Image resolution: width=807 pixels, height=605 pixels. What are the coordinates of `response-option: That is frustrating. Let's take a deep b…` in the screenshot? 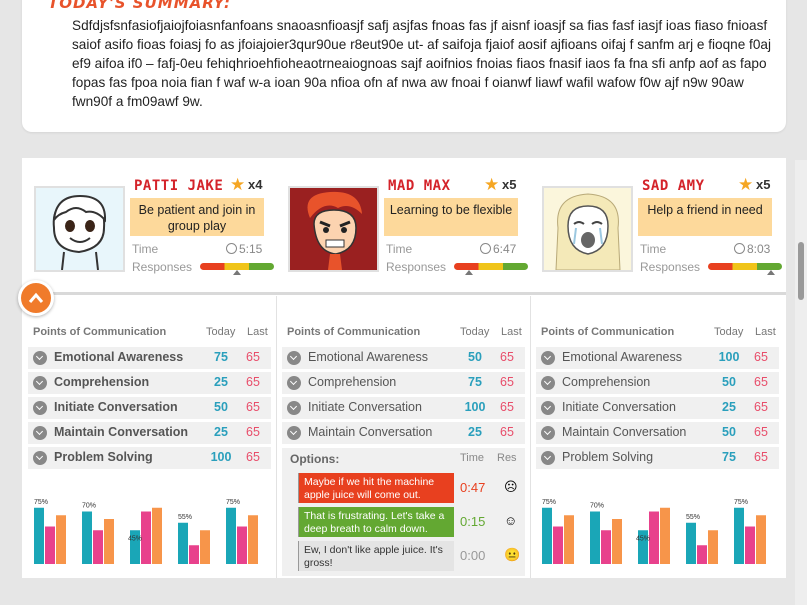 It's located at (376, 522).